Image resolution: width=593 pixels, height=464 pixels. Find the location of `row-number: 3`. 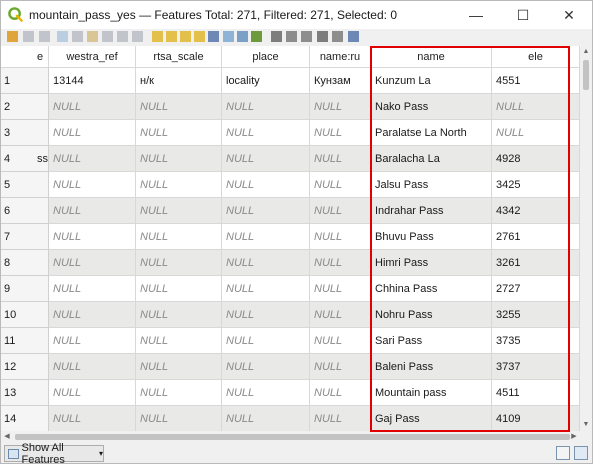

row-number: 3 is located at coordinates (25, 133).